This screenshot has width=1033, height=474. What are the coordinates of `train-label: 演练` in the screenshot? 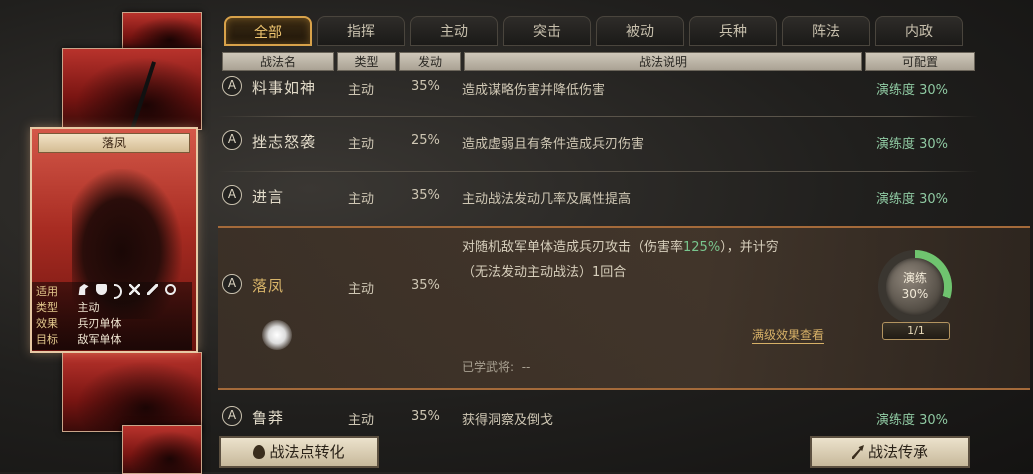 It's located at (914, 278).